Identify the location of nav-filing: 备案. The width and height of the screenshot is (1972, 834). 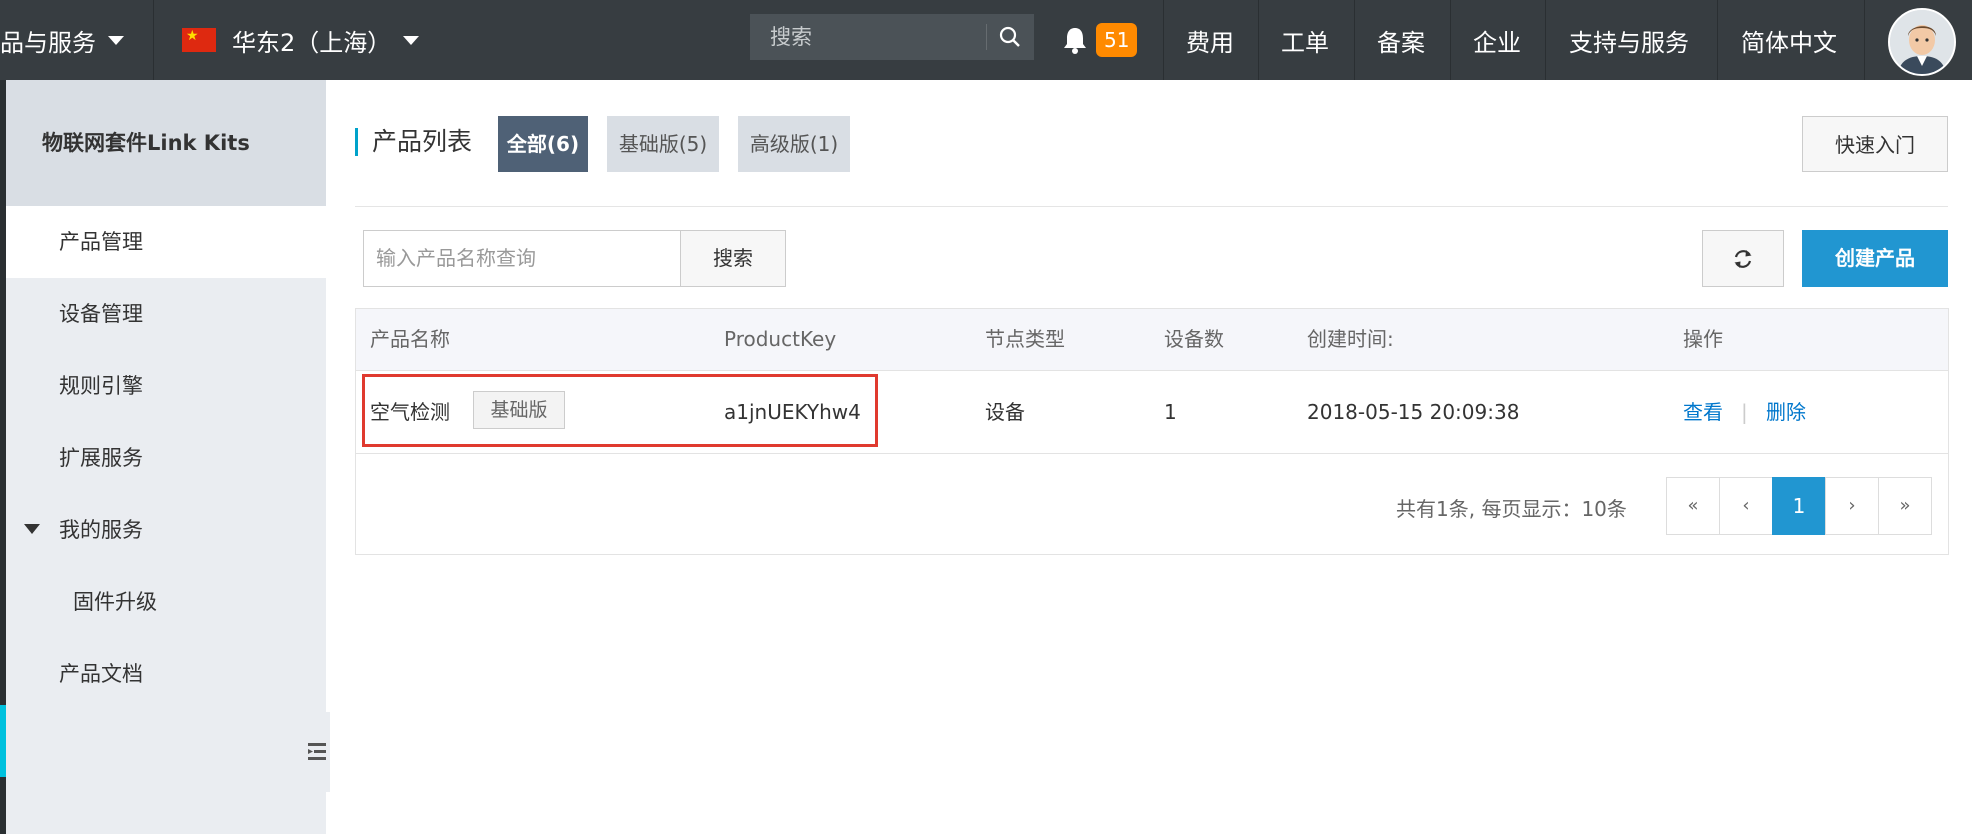
(1401, 40).